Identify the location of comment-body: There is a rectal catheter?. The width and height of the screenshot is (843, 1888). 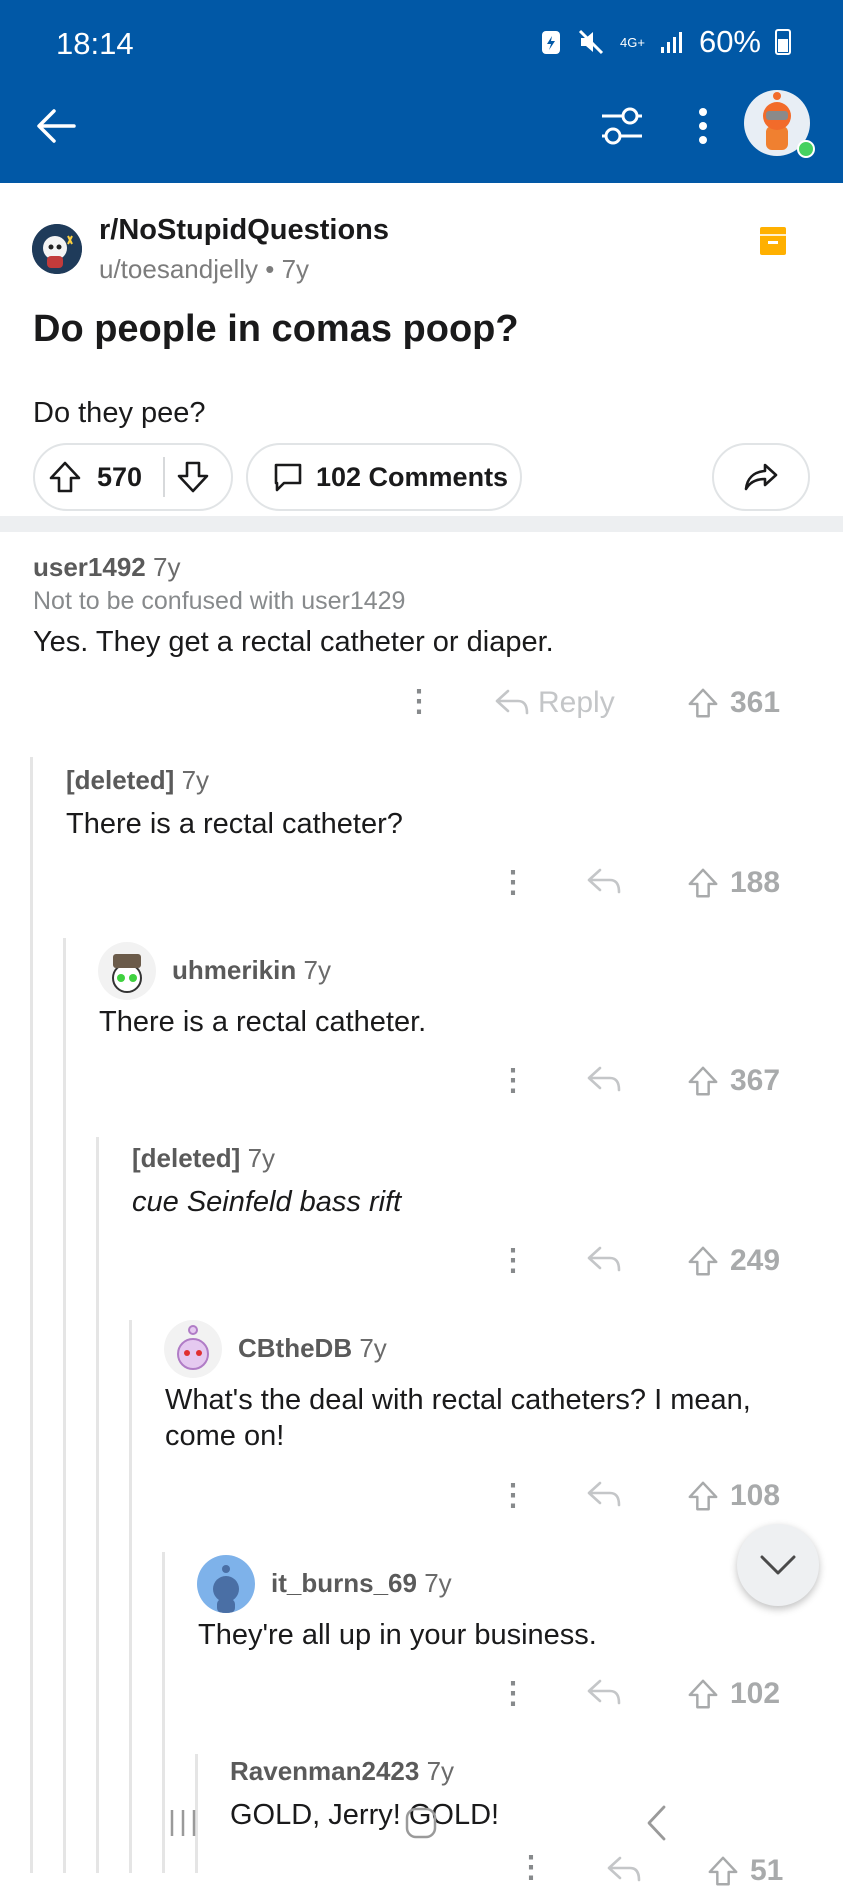
(234, 824).